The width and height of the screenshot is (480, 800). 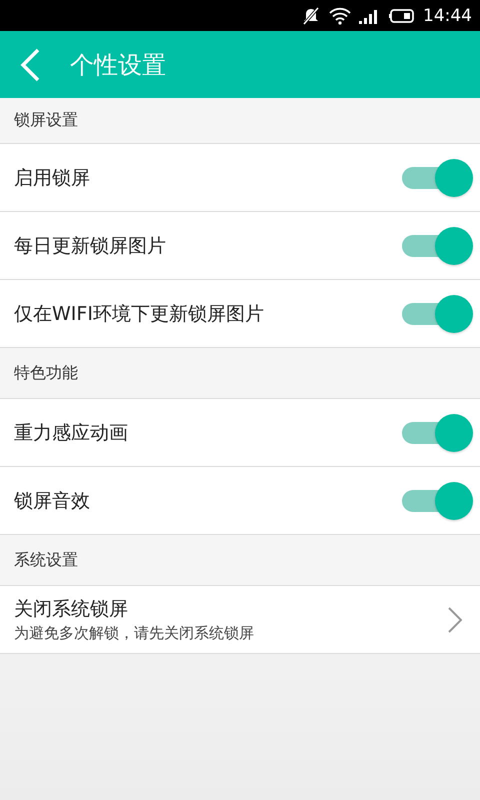 I want to click on status-time: 14:44, so click(x=447, y=16).